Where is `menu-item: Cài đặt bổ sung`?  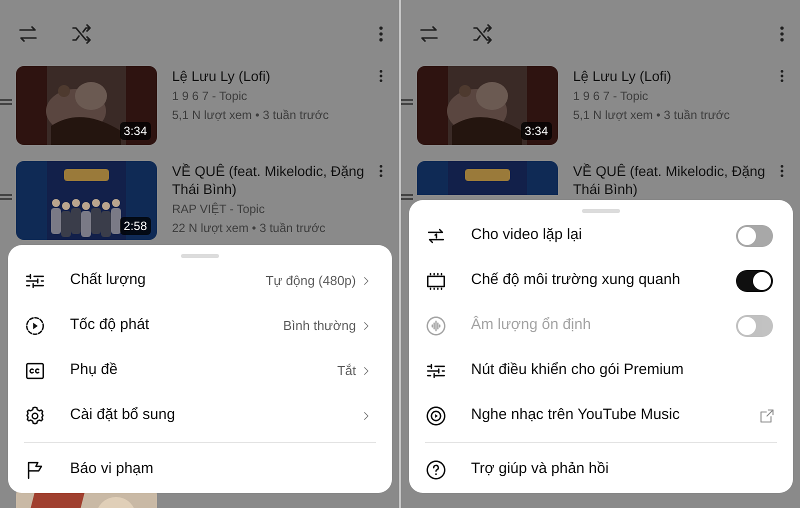 menu-item: Cài đặt bổ sung is located at coordinates (200, 415).